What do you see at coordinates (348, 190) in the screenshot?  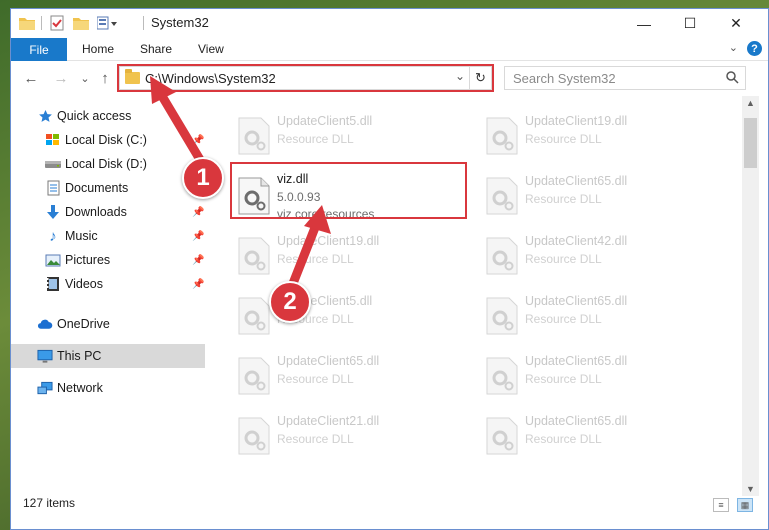 I see `file-highlight-box` at bounding box center [348, 190].